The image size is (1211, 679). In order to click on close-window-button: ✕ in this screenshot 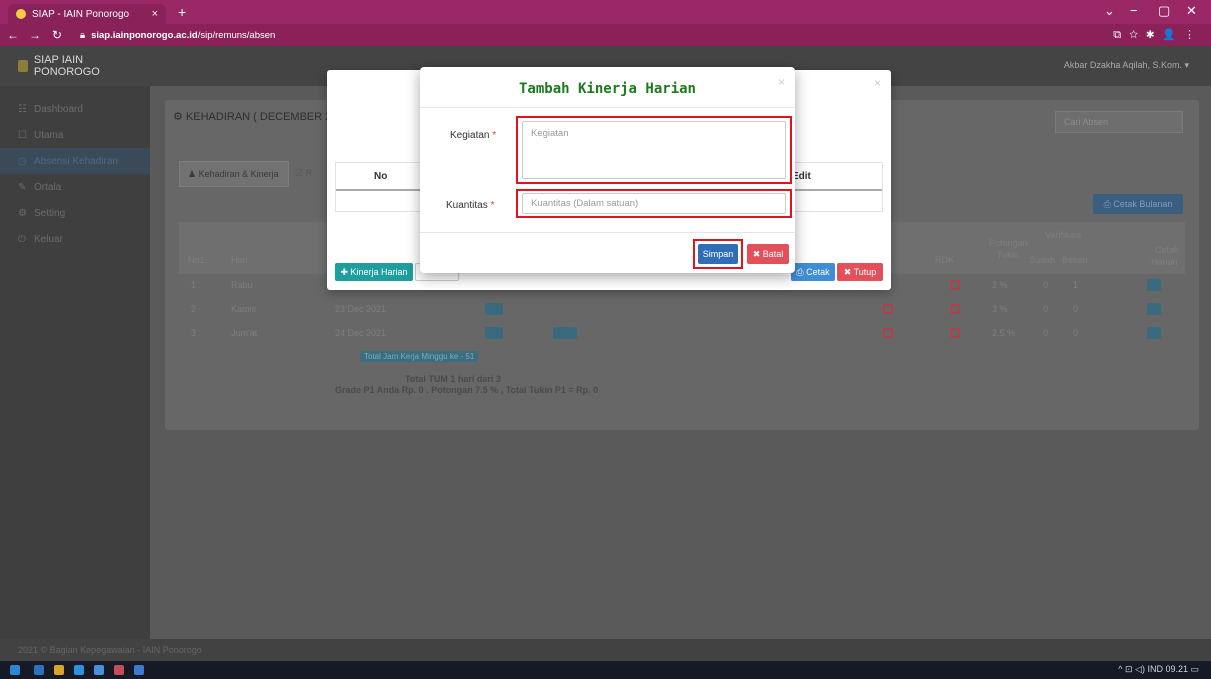, I will do `click(1191, 11)`.